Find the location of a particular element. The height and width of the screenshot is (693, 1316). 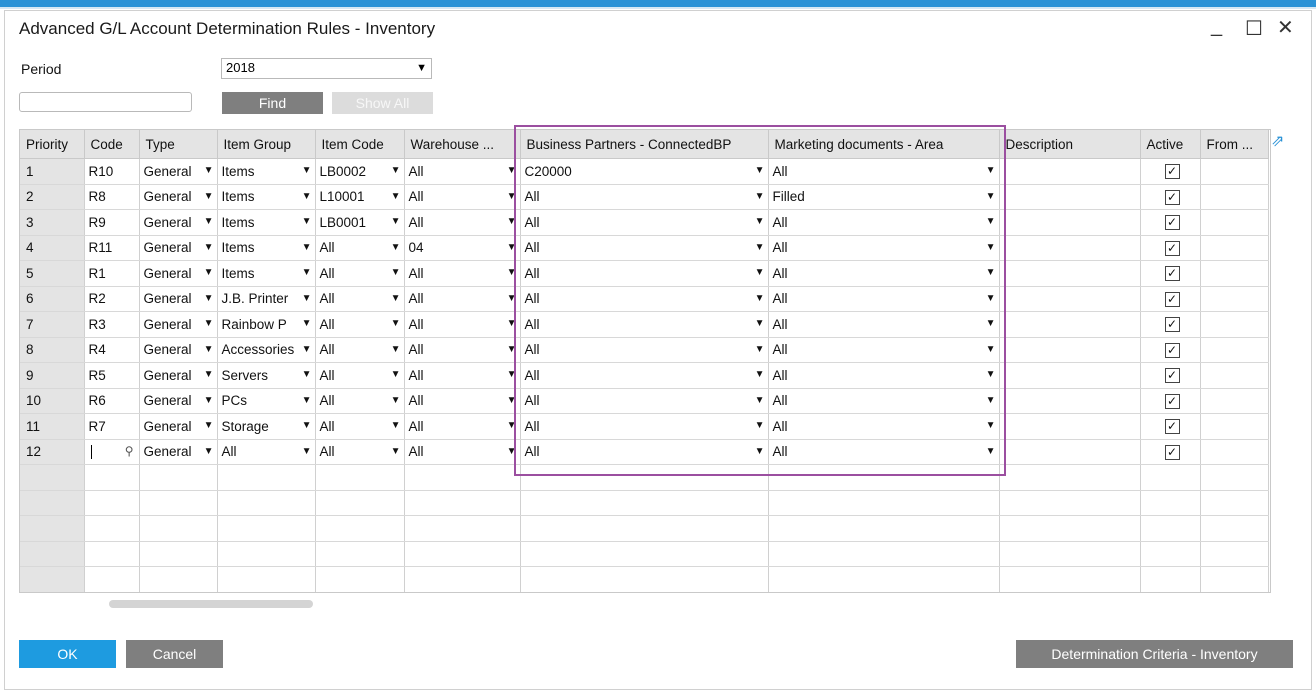

item-code-cell: LB0002 ▼ is located at coordinates (360, 171).